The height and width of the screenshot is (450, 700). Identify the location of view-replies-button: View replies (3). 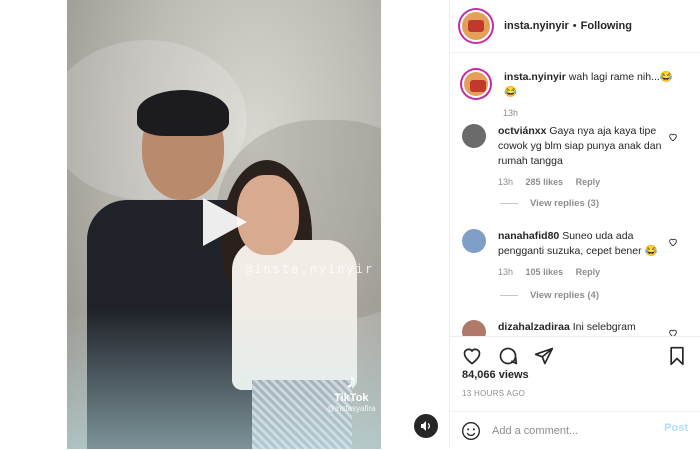
(549, 203).